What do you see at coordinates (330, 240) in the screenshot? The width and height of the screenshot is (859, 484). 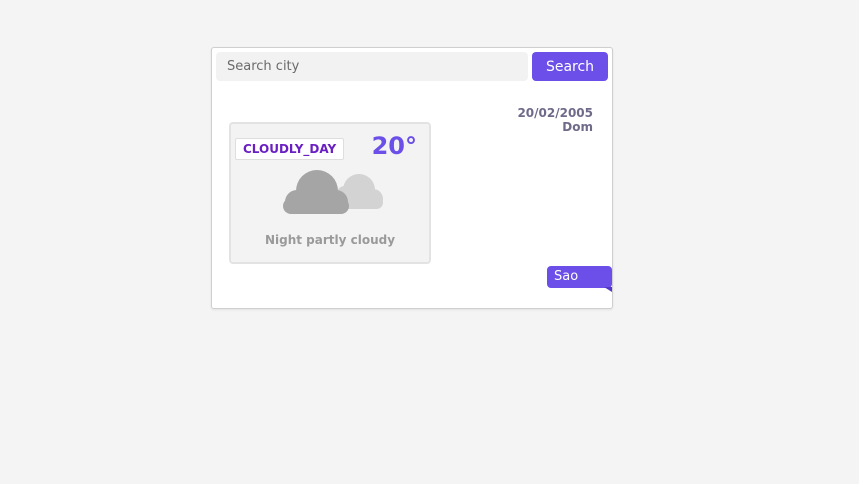 I see `weather-description: Night partly cloudy` at bounding box center [330, 240].